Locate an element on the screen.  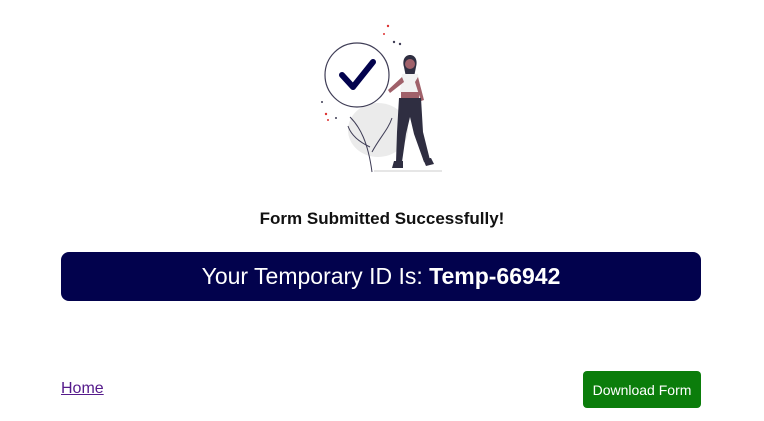
temporary-id-label: Your Temporary ID Is: is located at coordinates (315, 276).